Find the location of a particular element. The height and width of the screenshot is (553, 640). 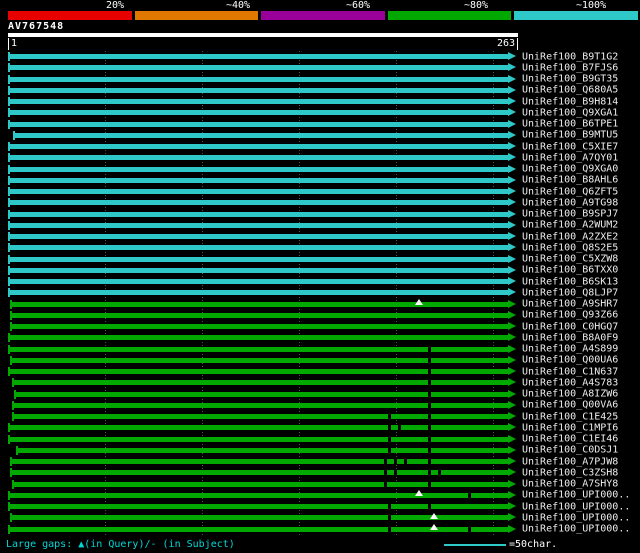

alignment-row: UniRef100_A4S899 is located at coordinates (313, 349).